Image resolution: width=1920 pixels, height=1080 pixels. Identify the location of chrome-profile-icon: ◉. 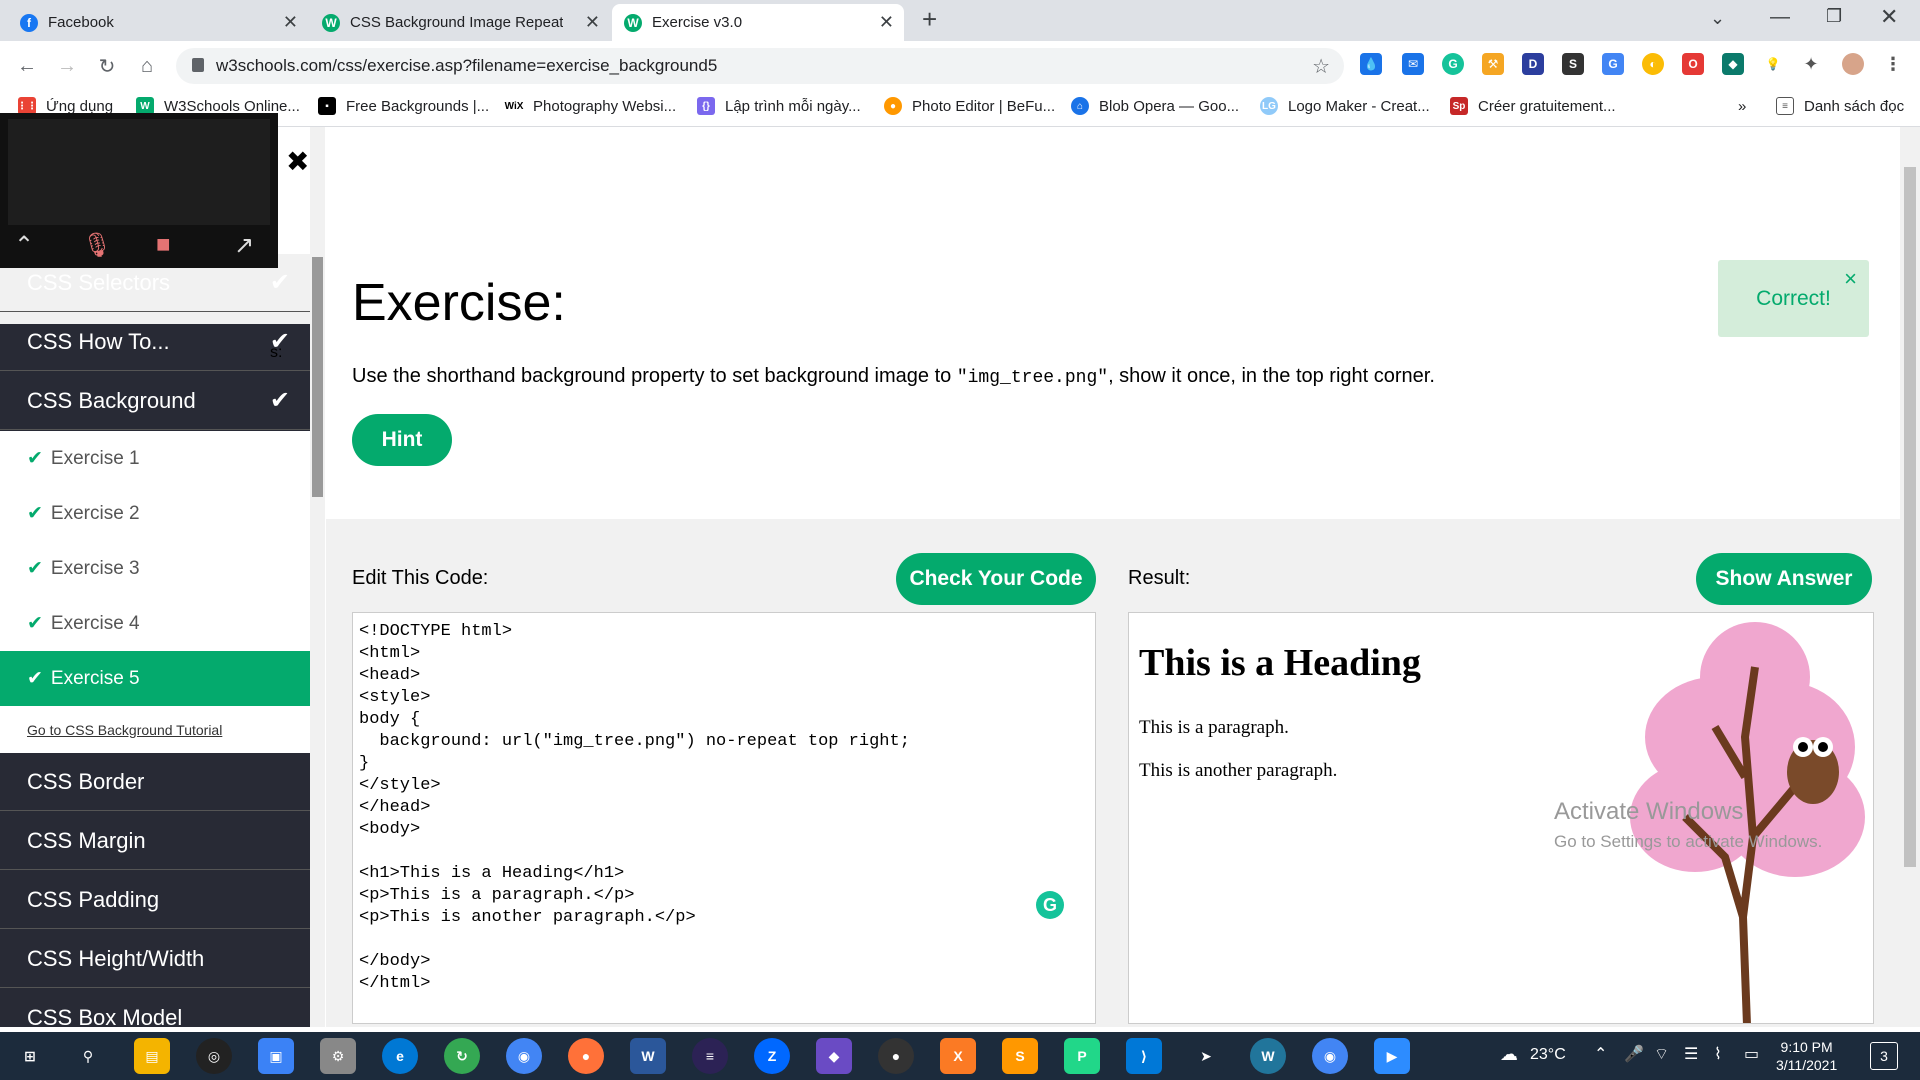
(1330, 1056).